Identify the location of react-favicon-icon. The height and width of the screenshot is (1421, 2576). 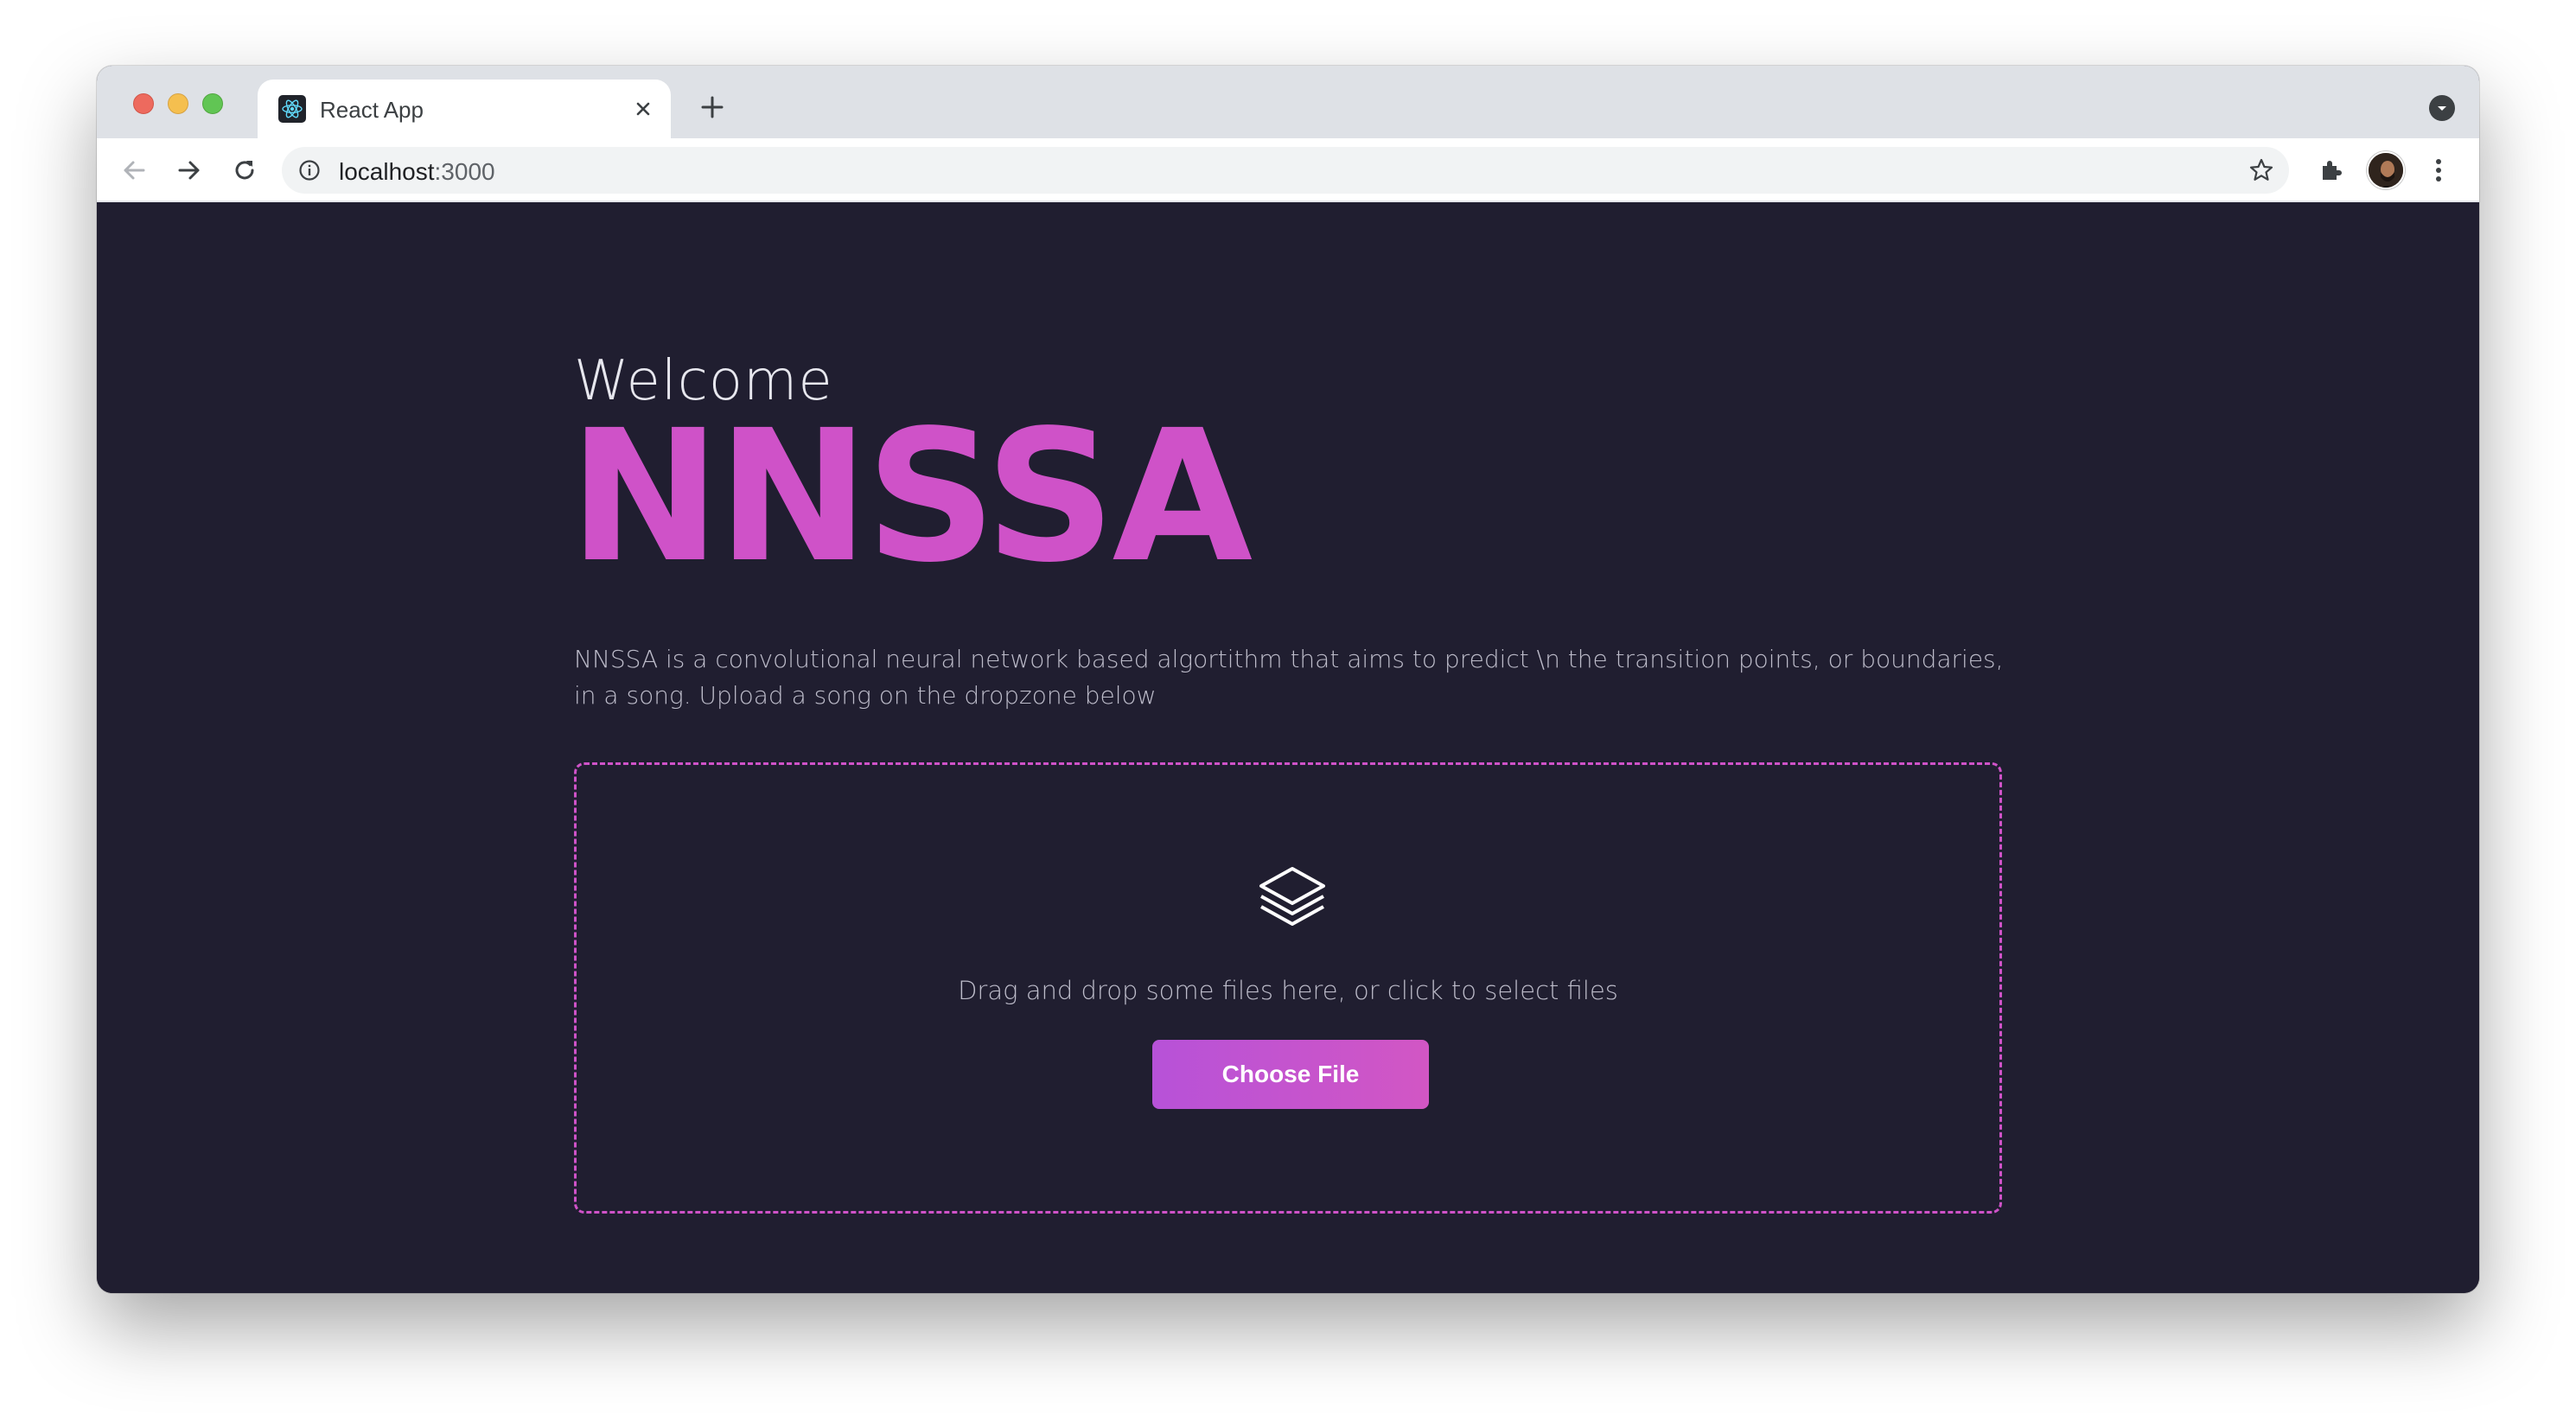
(292, 109).